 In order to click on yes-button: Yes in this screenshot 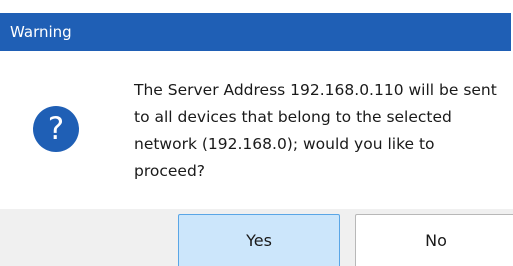, I will do `click(259, 240)`.